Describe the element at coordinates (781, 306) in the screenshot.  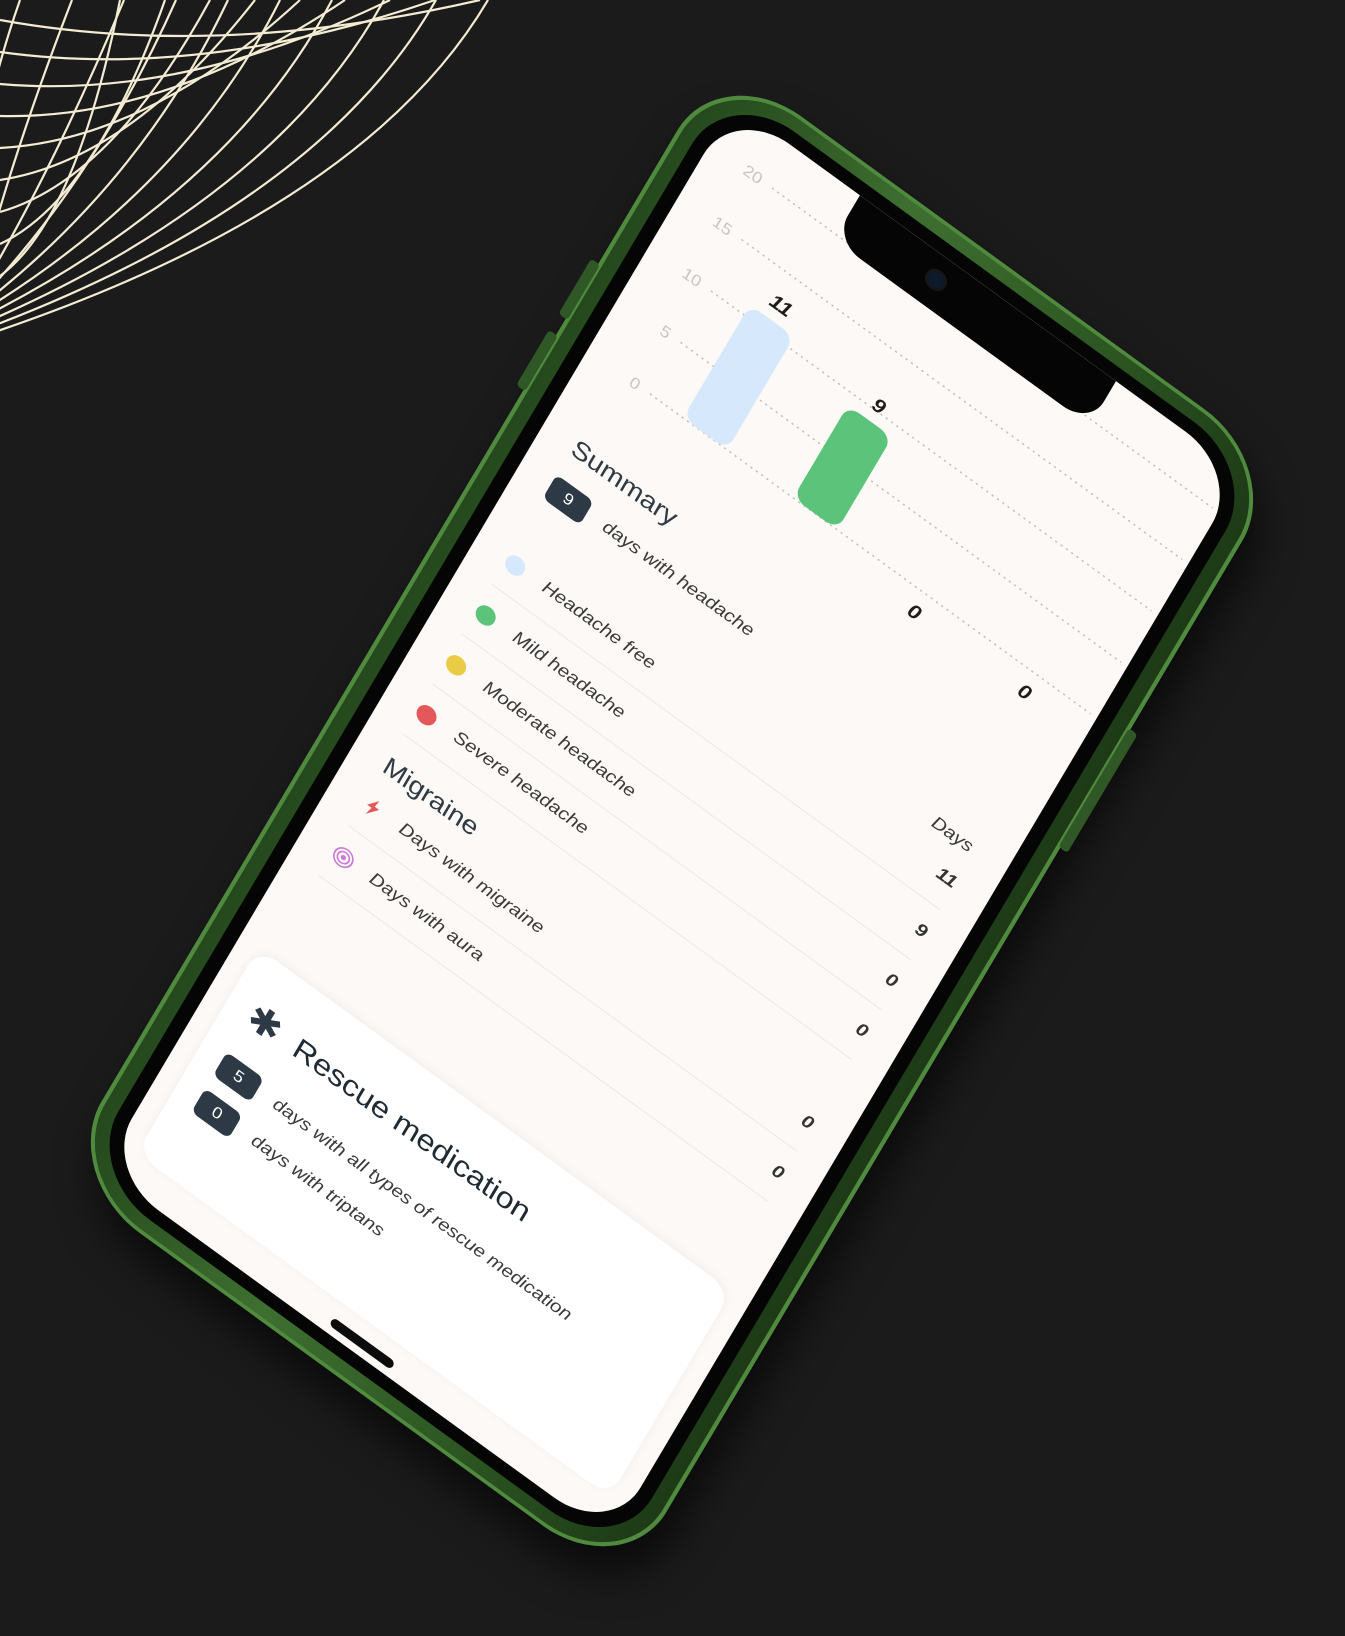
I see `bar-value-label: 11` at that location.